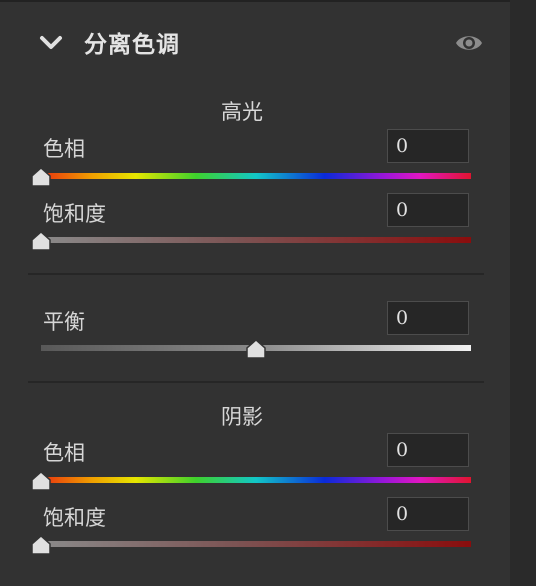 The height and width of the screenshot is (586, 536). Describe the element at coordinates (428, 146) in the screenshot. I see `highlights-hue-input: 0` at that location.